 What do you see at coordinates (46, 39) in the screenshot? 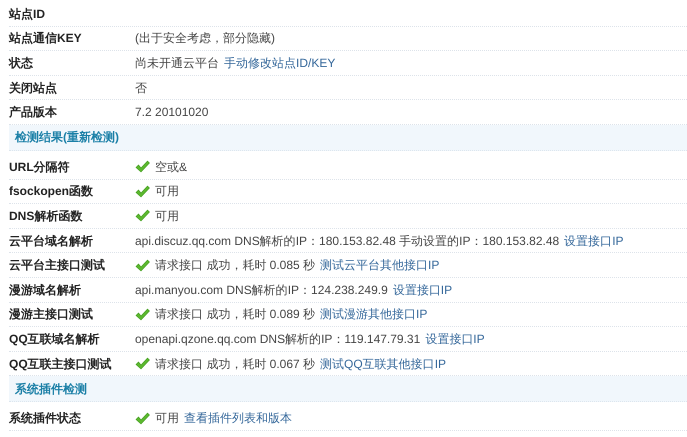
I see `field-label: 站点通信KEY` at bounding box center [46, 39].